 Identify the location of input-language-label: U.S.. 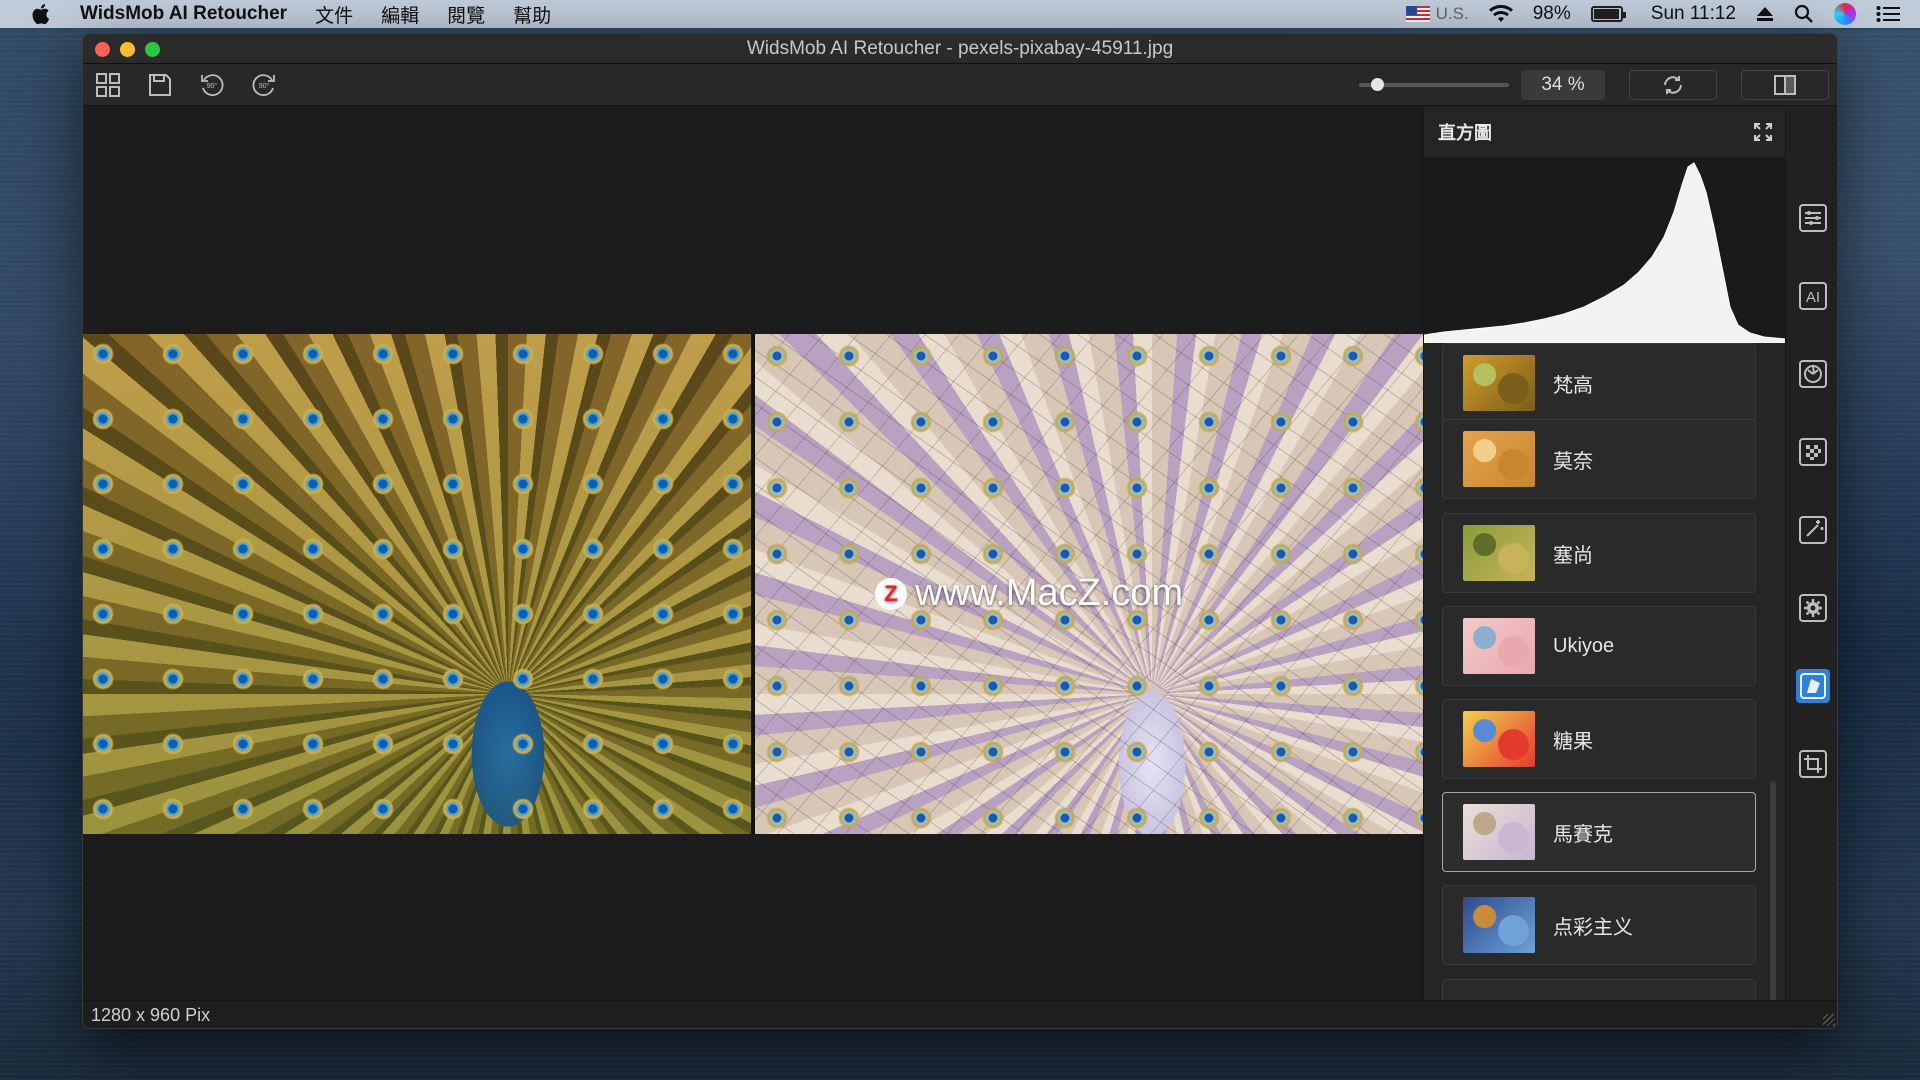
(1452, 14).